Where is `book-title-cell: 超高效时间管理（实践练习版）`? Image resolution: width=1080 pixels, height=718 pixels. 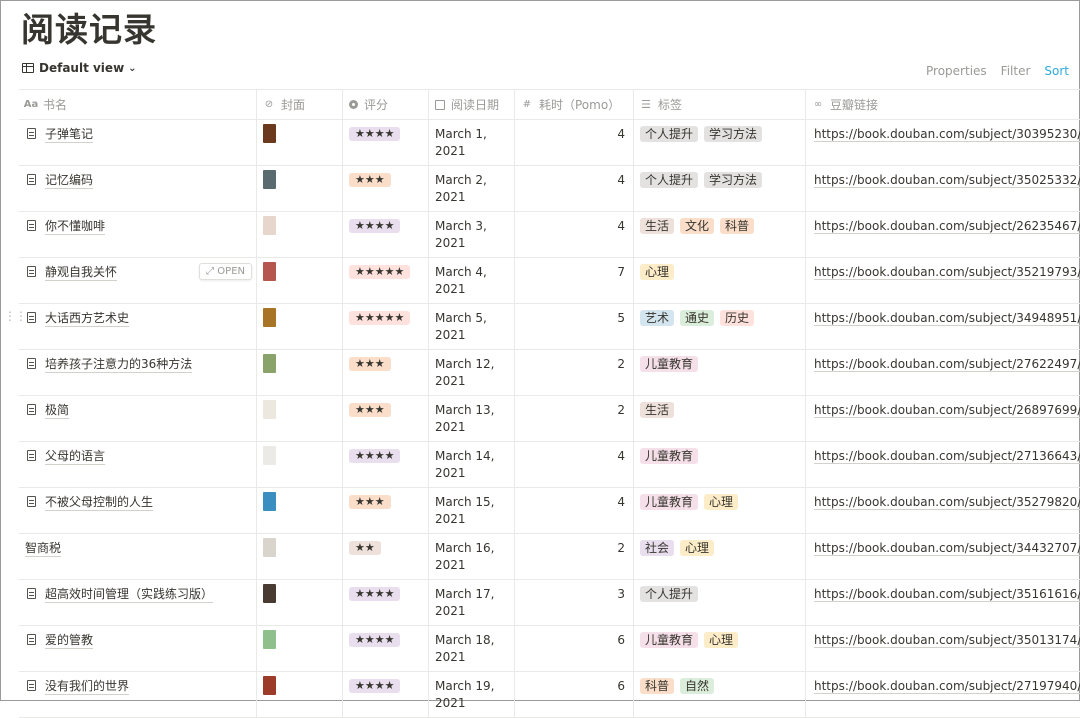
book-title-cell: 超高效时间管理（实践练习版） is located at coordinates (138, 602).